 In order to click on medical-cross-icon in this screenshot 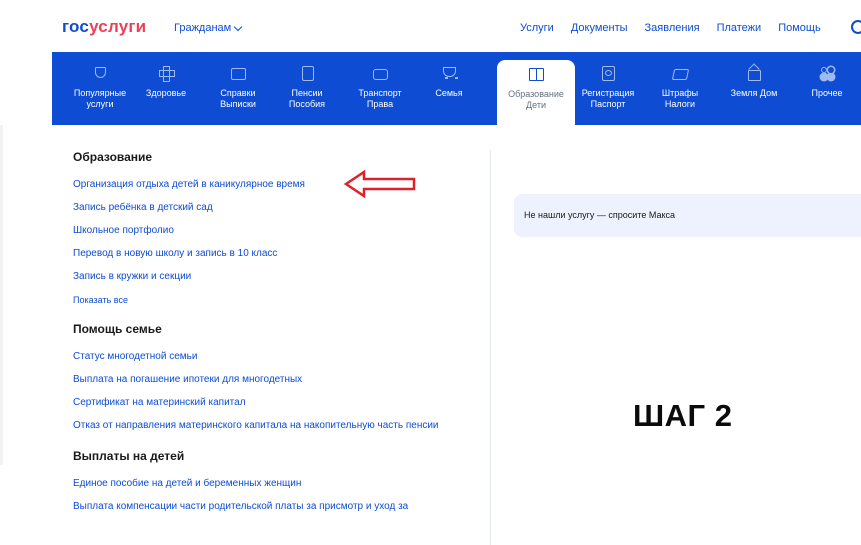, I will do `click(166, 73)`.